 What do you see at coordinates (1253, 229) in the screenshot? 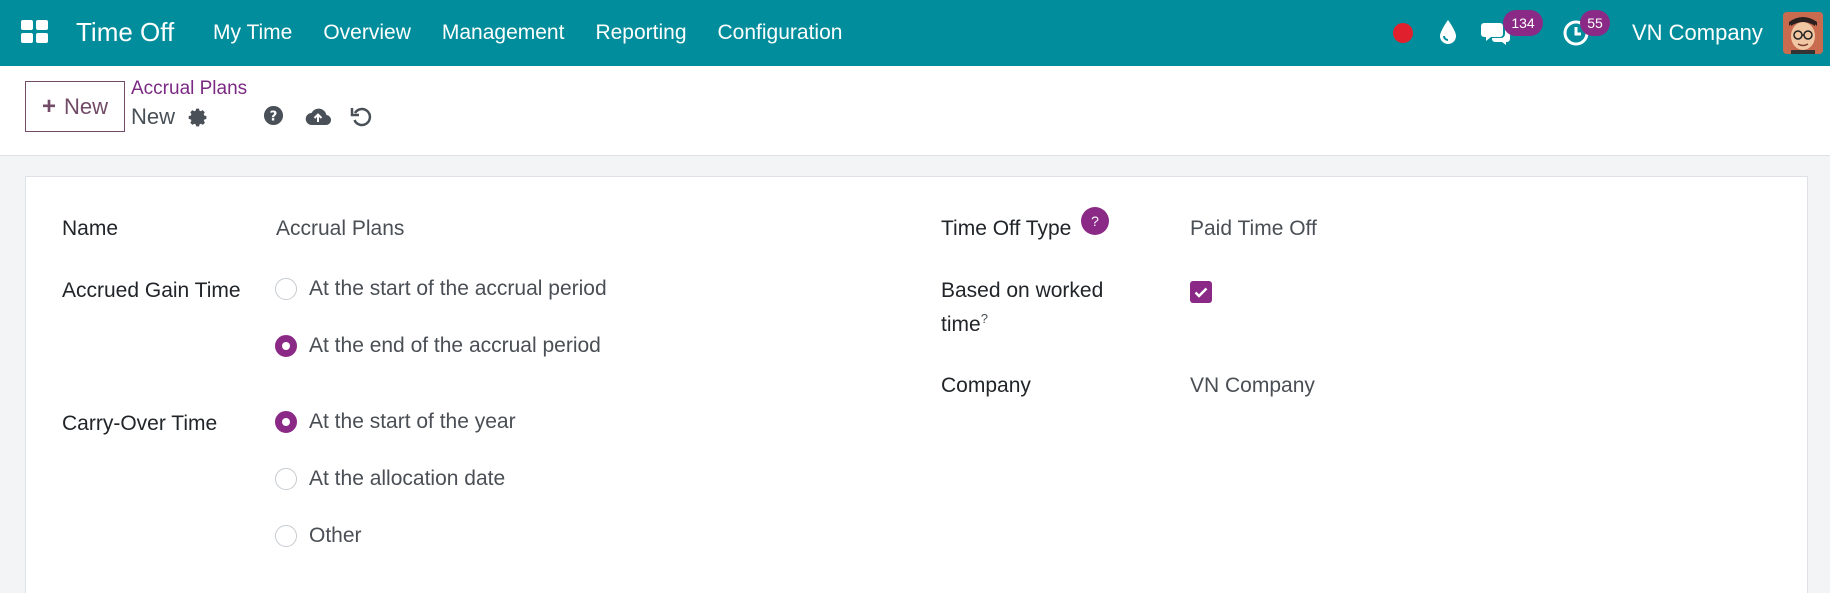
I see `time-off-type-field: Paid Time Off` at bounding box center [1253, 229].